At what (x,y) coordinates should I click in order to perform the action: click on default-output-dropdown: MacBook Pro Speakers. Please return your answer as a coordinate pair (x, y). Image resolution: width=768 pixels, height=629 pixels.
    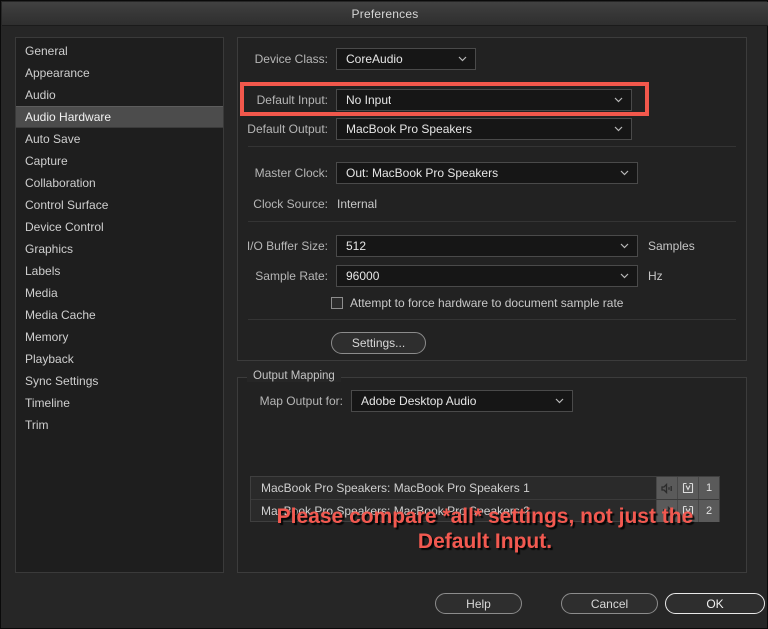
    Looking at the image, I should click on (484, 129).